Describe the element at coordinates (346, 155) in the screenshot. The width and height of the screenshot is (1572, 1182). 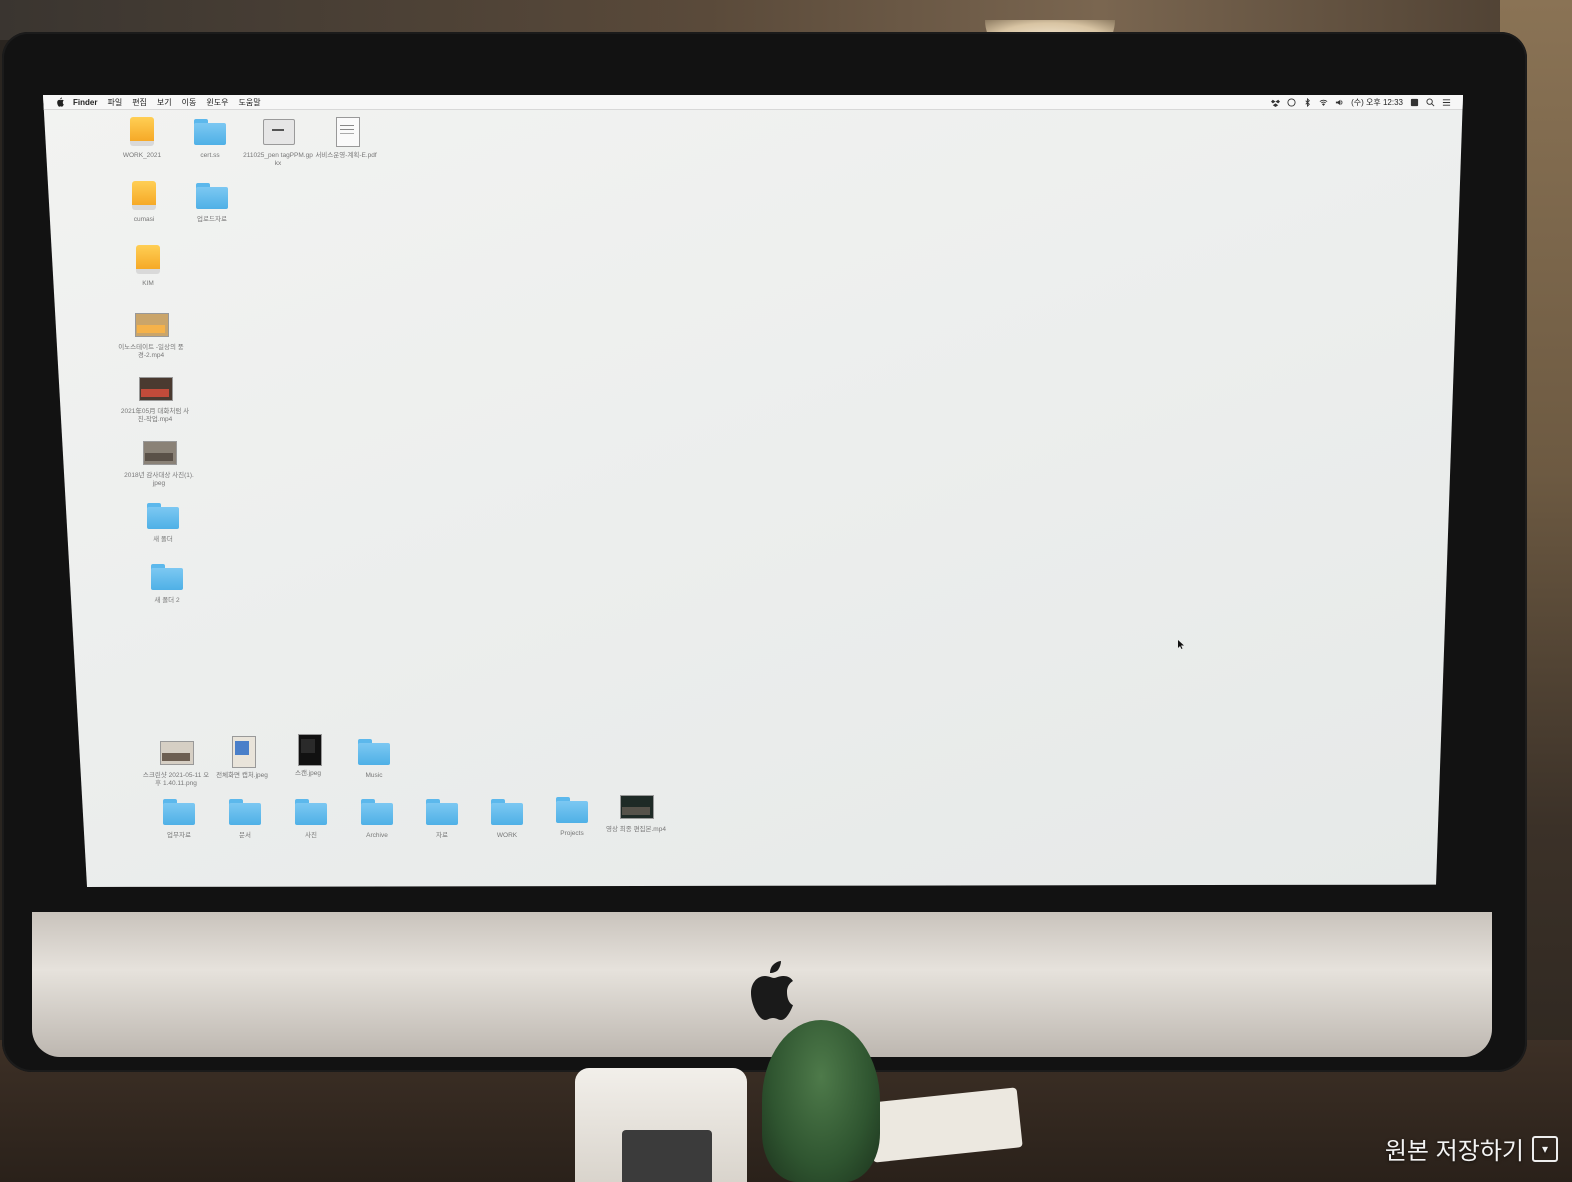
I see `icon-label: 서비스운영-계획-E.pdf` at that location.